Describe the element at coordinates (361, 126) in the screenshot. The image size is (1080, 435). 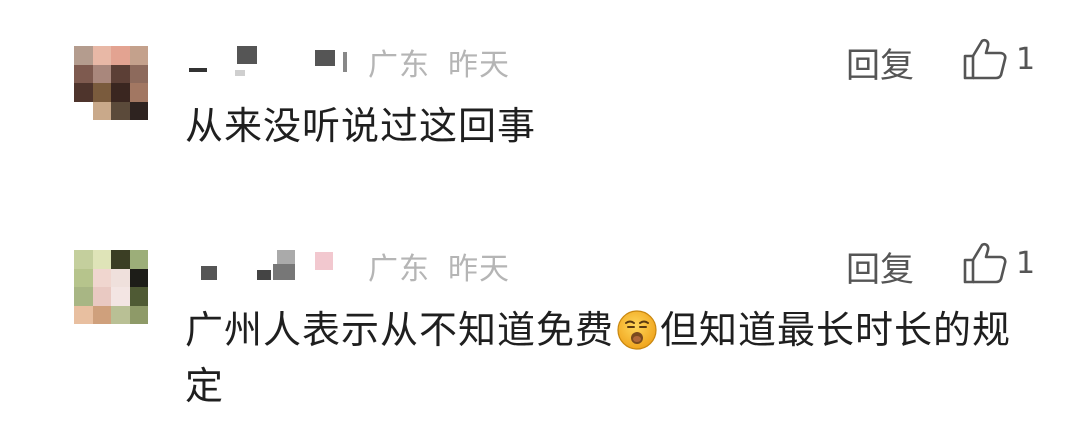
I see `comment-text-content: 从来没听说过这回事` at that location.